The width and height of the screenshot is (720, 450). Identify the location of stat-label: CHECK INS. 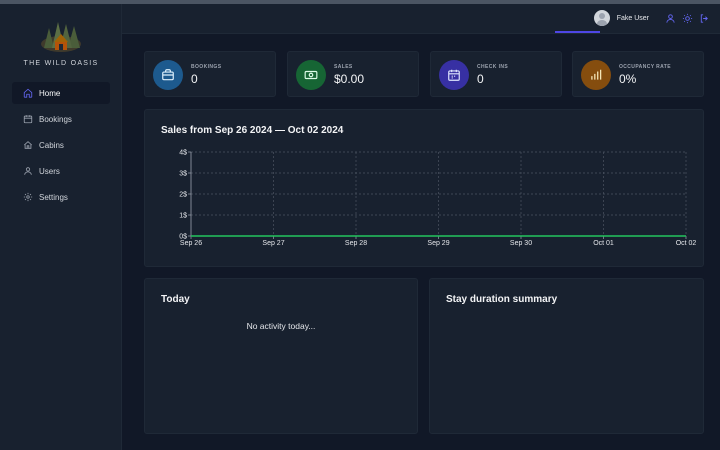
(493, 67).